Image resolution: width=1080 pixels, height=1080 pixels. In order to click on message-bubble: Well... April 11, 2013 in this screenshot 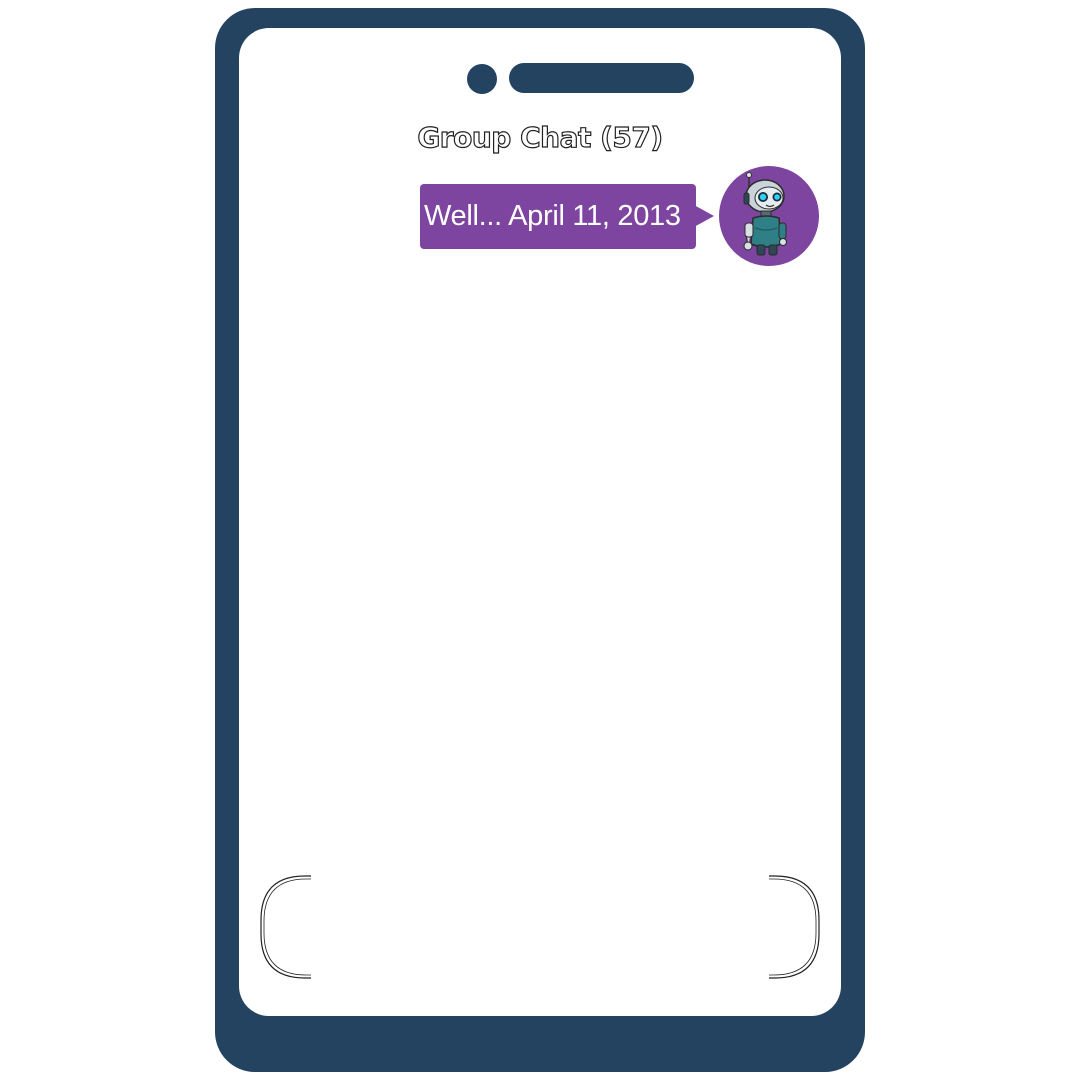, I will do `click(558, 216)`.